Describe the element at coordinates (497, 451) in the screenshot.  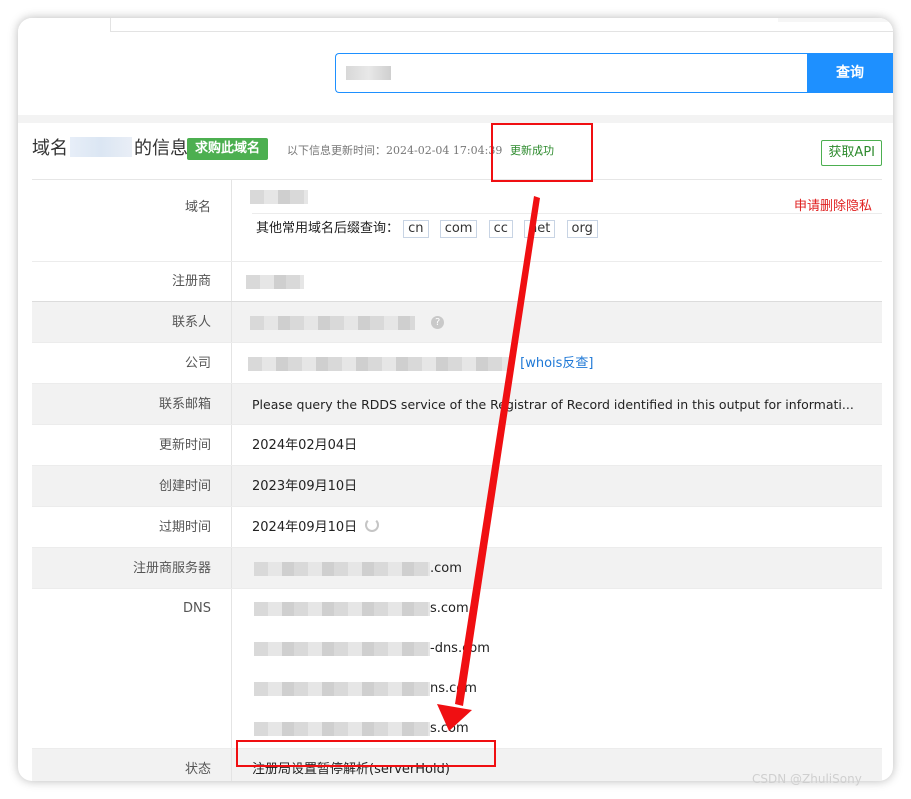
I see `arrow-shaft` at that location.